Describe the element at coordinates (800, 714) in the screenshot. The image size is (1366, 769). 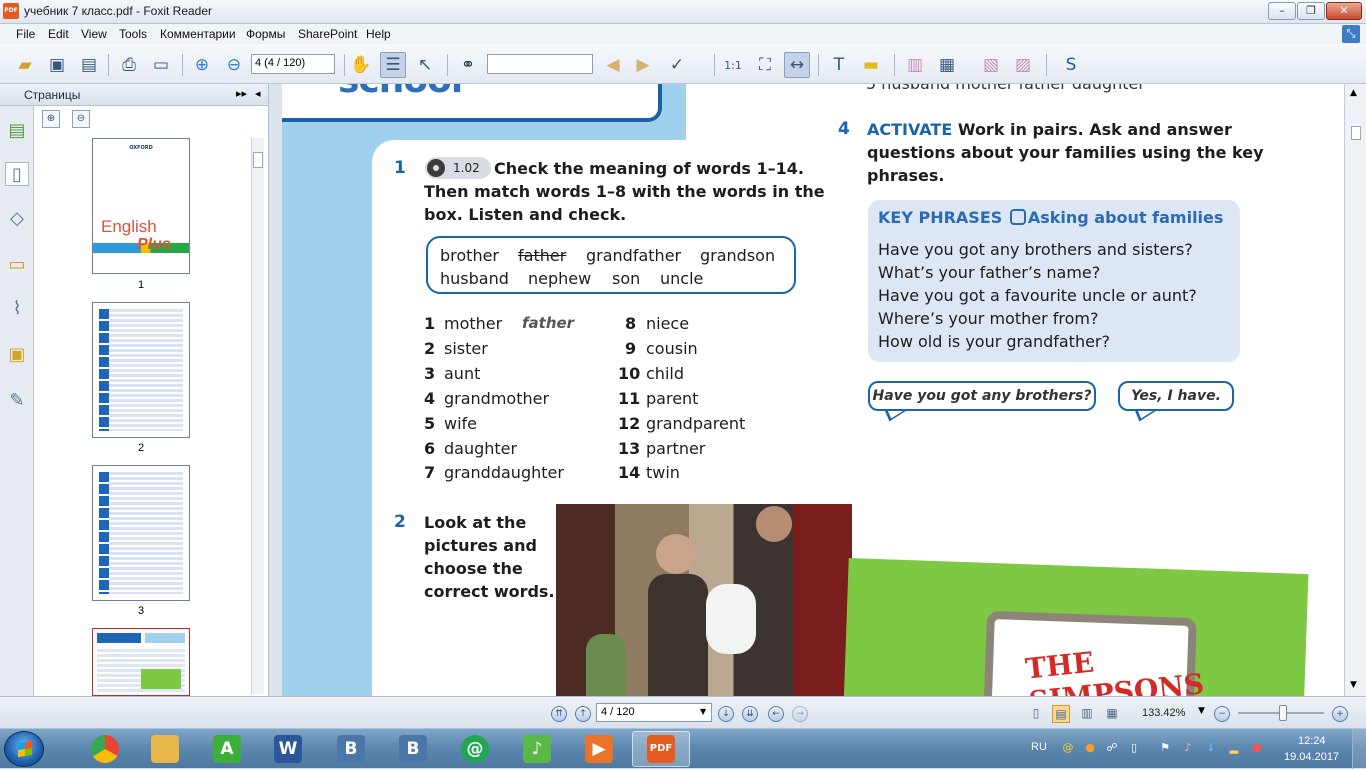
I see `go-forward-icon: →` at that location.